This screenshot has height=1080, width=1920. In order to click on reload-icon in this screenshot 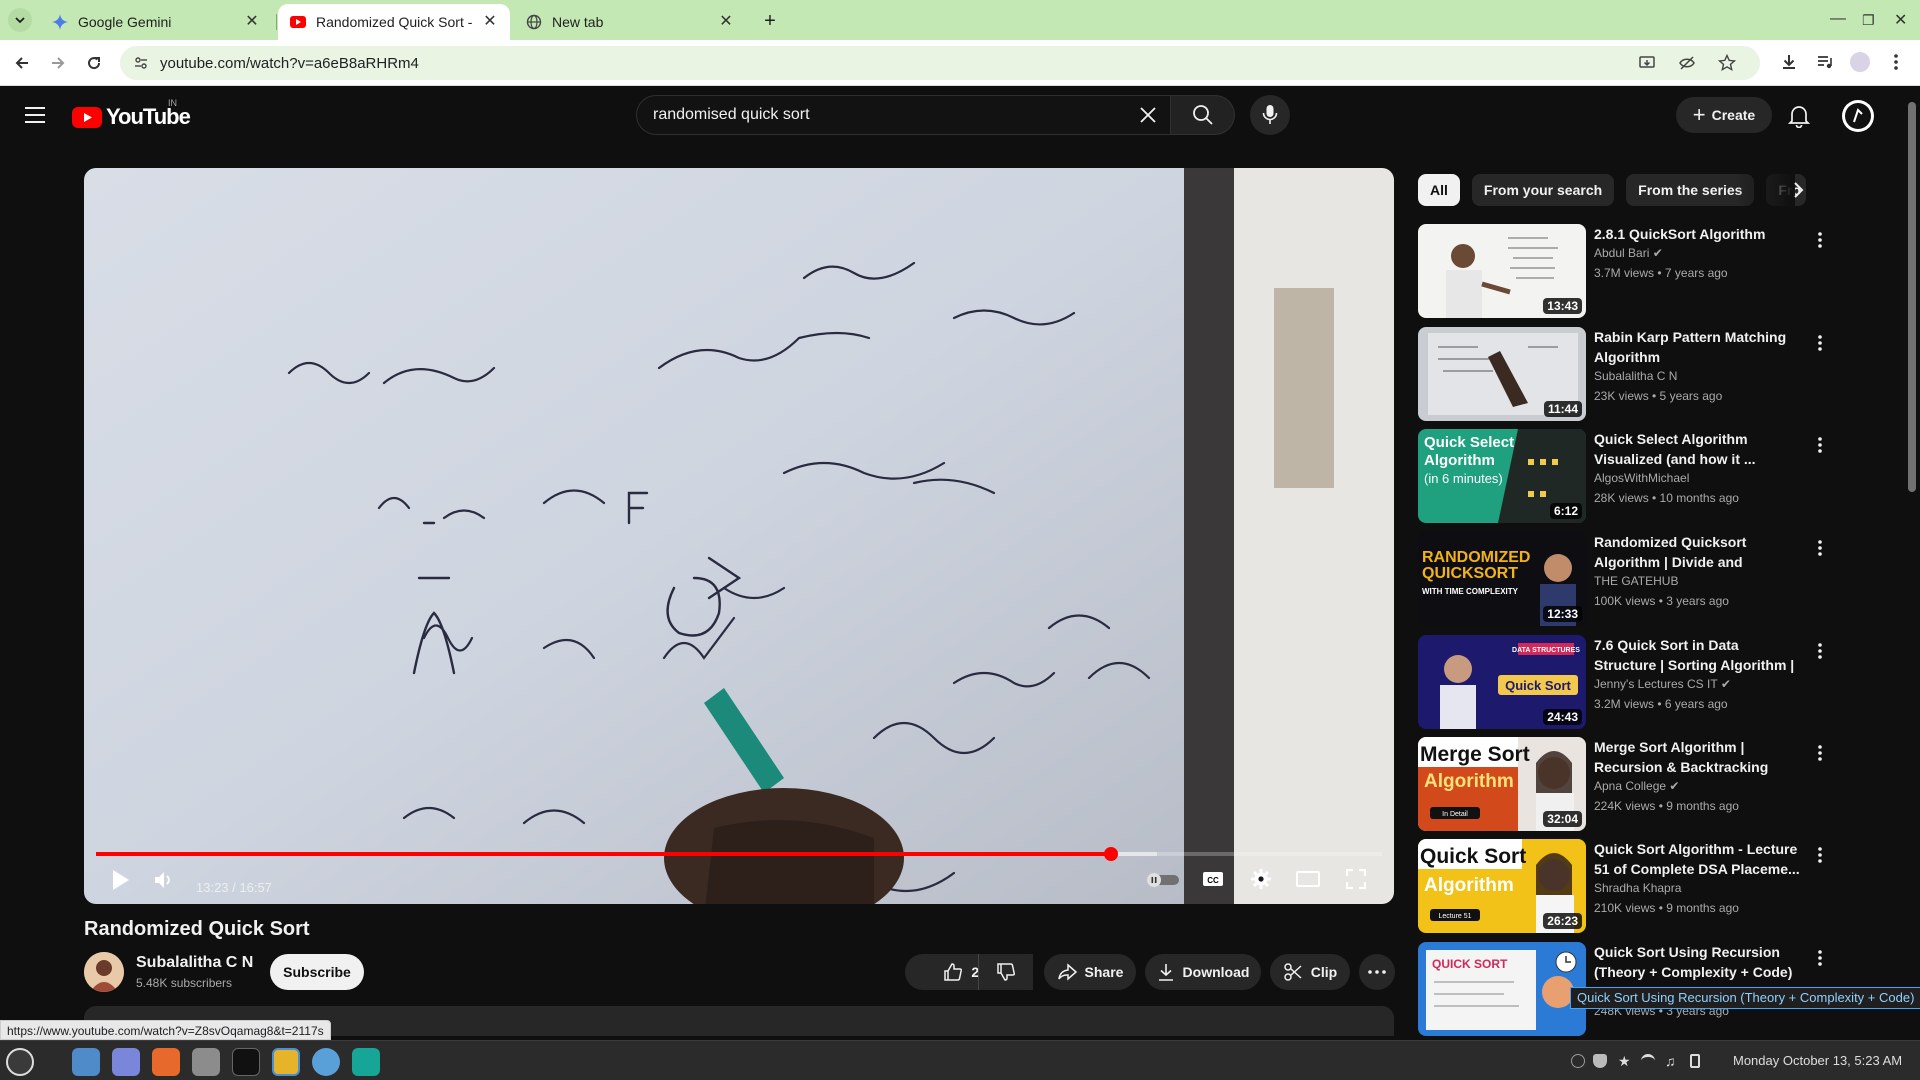, I will do `click(94, 63)`.